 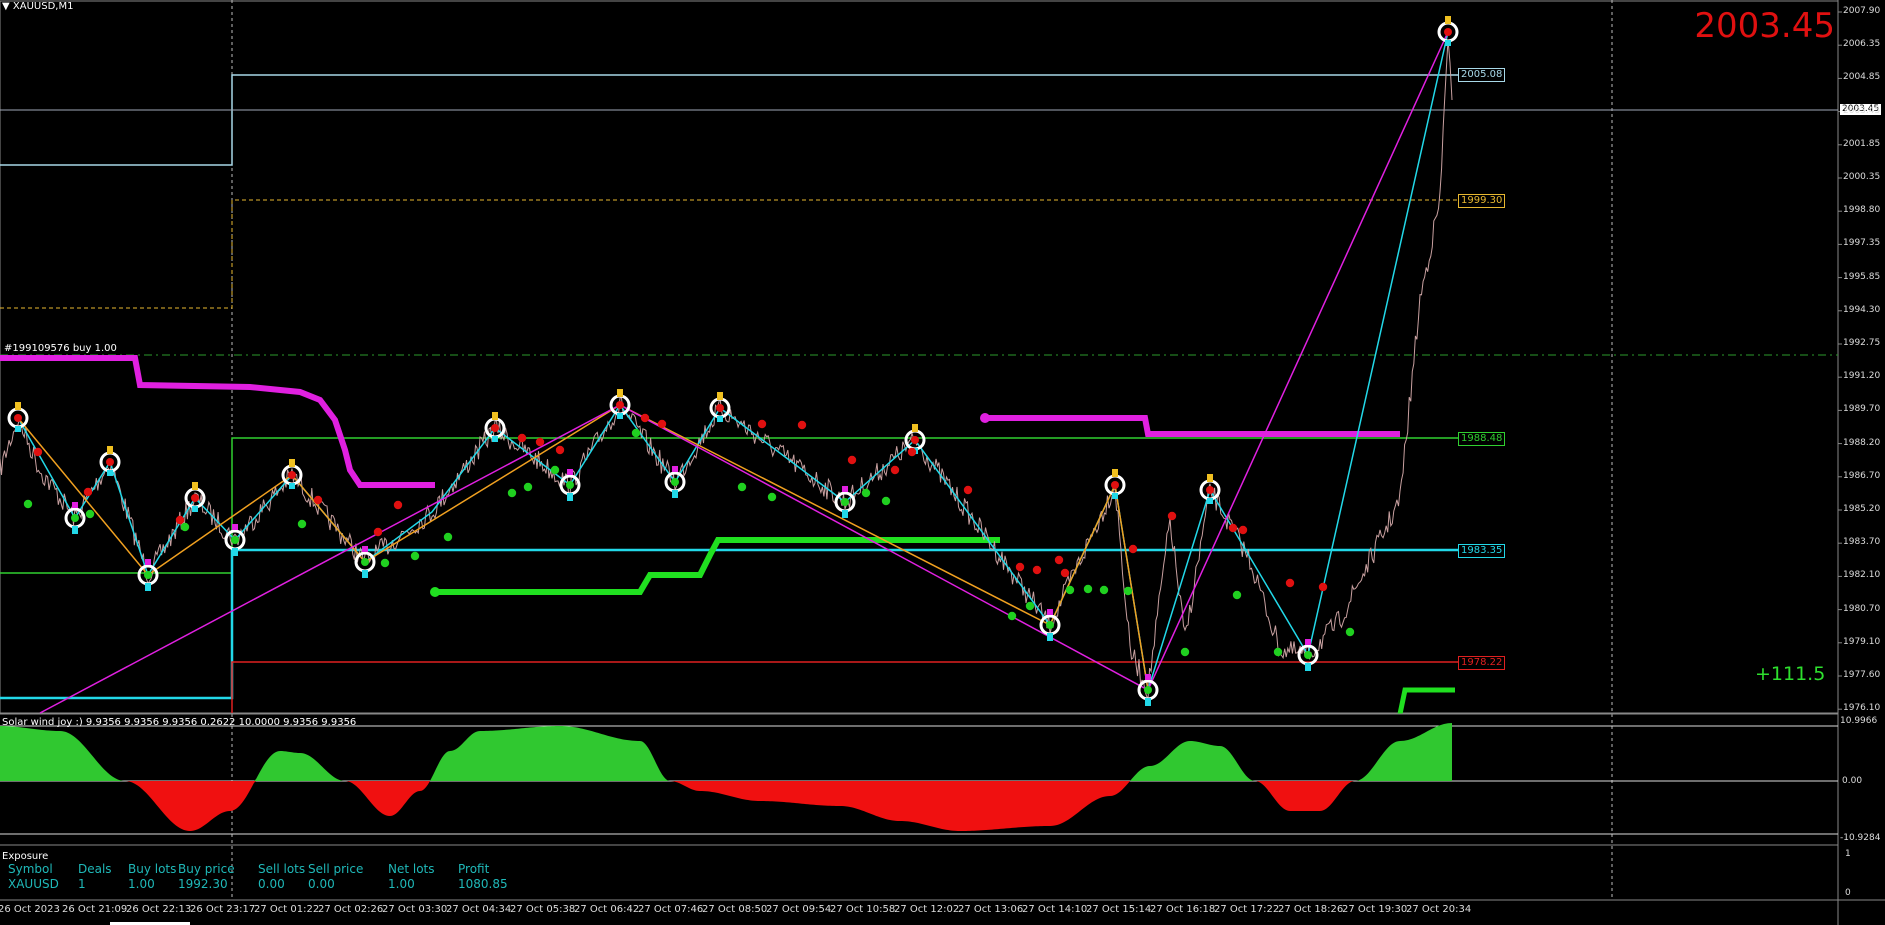 I want to click on exposure-buy-price: 1992.30, so click(x=203, y=884).